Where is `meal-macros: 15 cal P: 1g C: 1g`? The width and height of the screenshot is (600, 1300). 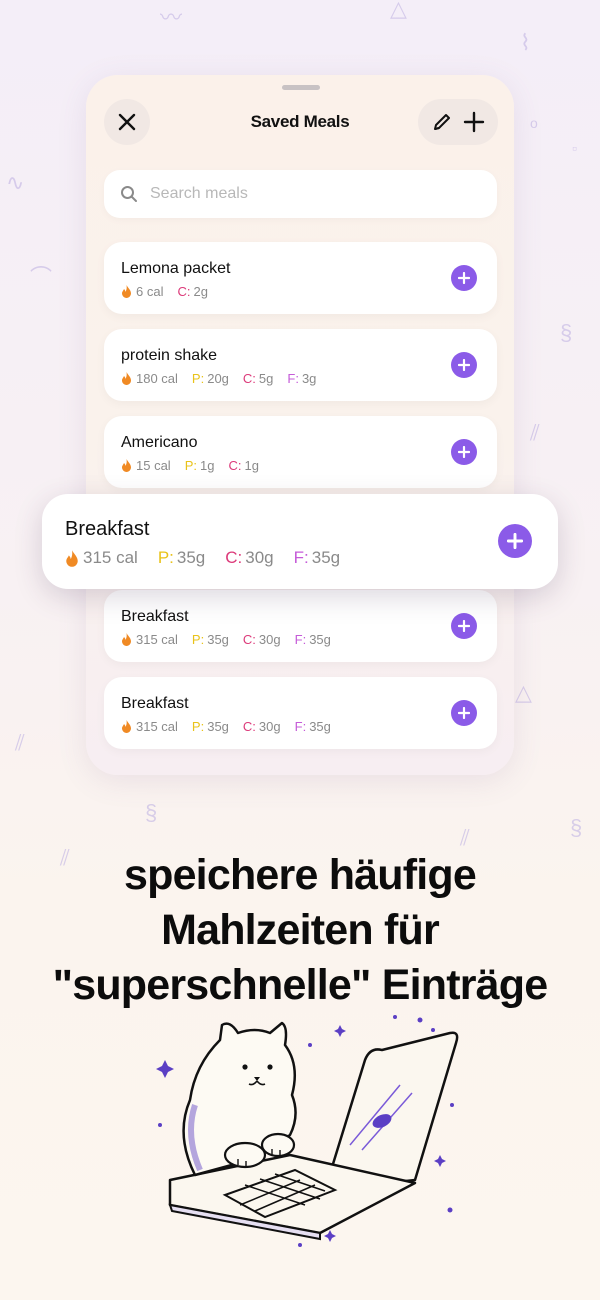 meal-macros: 15 cal P: 1g C: 1g is located at coordinates (197, 465).